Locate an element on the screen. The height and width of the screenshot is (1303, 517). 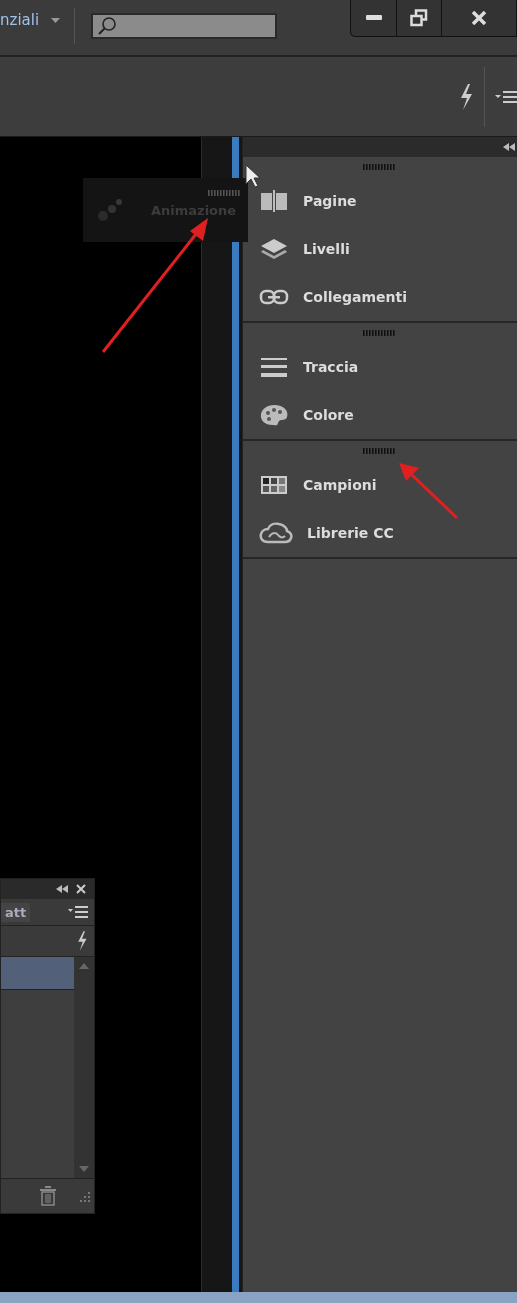
close-button is located at coordinates (478, 18).